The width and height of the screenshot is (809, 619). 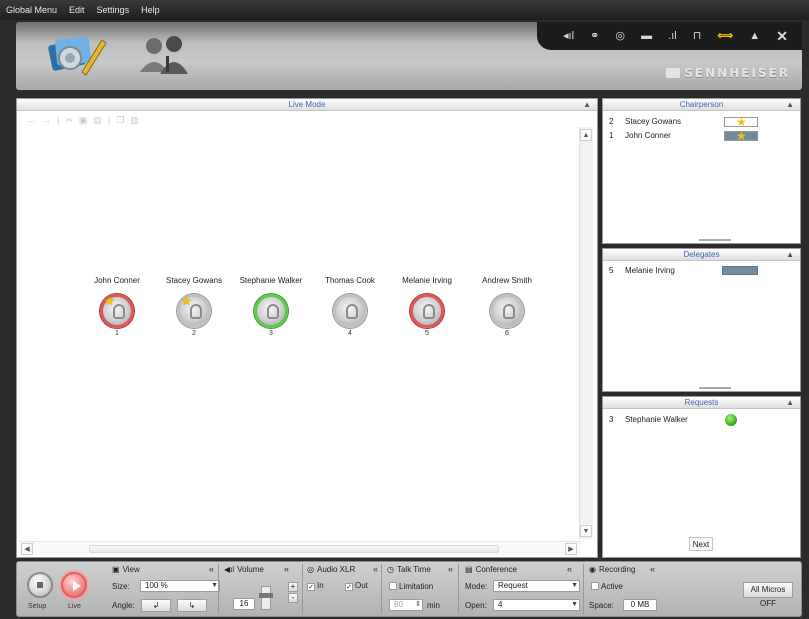 What do you see at coordinates (427, 280) in the screenshot?
I see `delegate-name: Melanie Irving` at bounding box center [427, 280].